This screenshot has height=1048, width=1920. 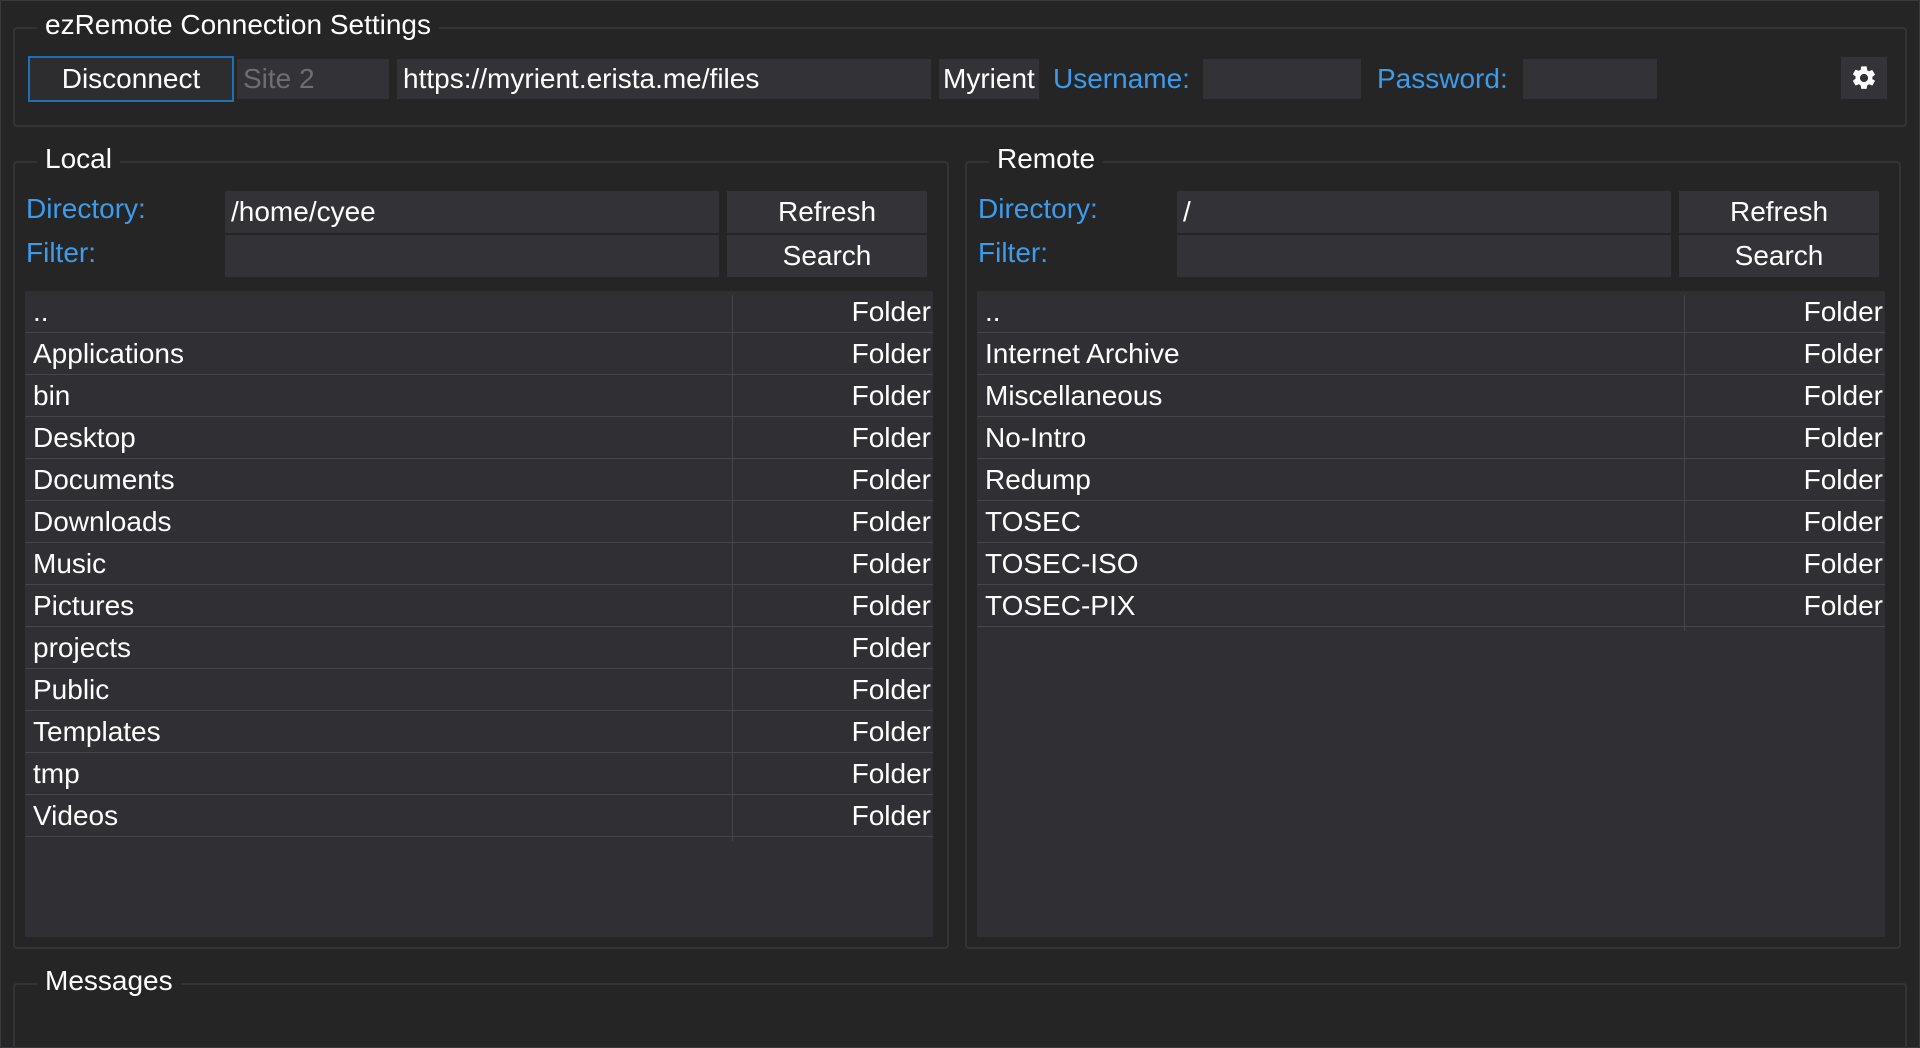 I want to click on local-filter-input, so click(x=472, y=256).